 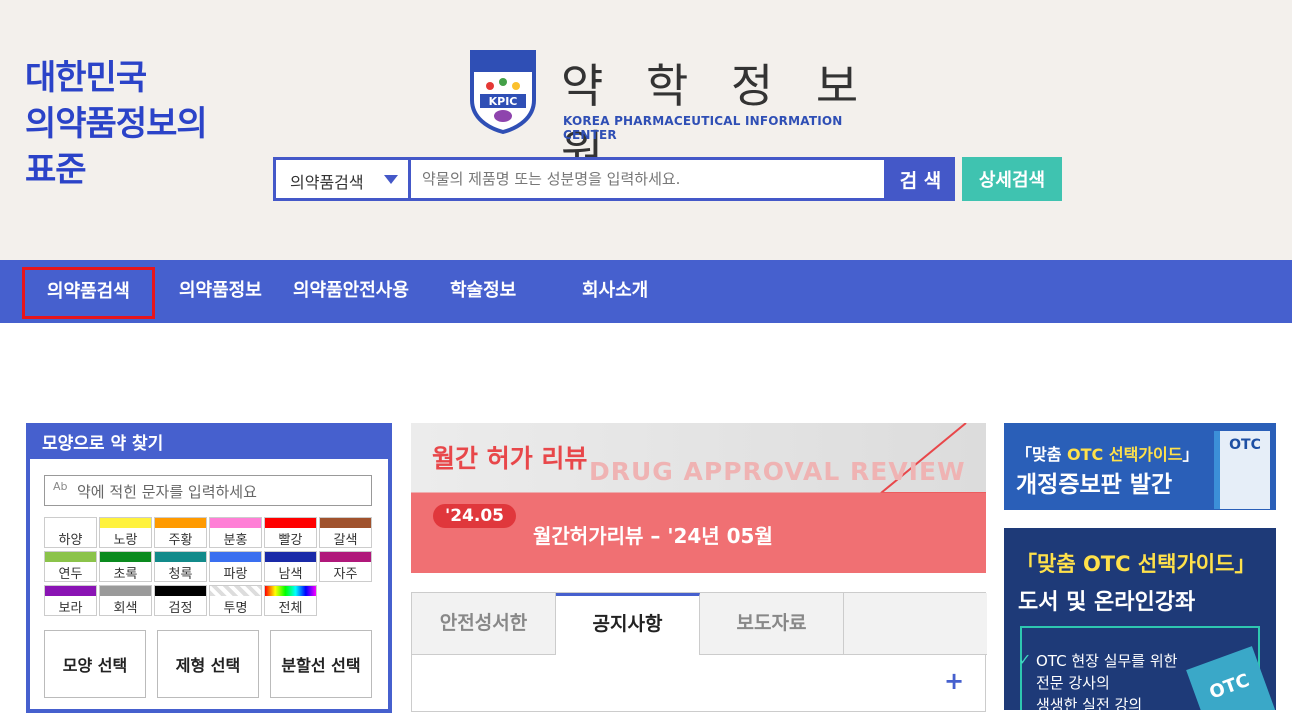 I want to click on slogan-line: 표준, so click(x=56, y=170).